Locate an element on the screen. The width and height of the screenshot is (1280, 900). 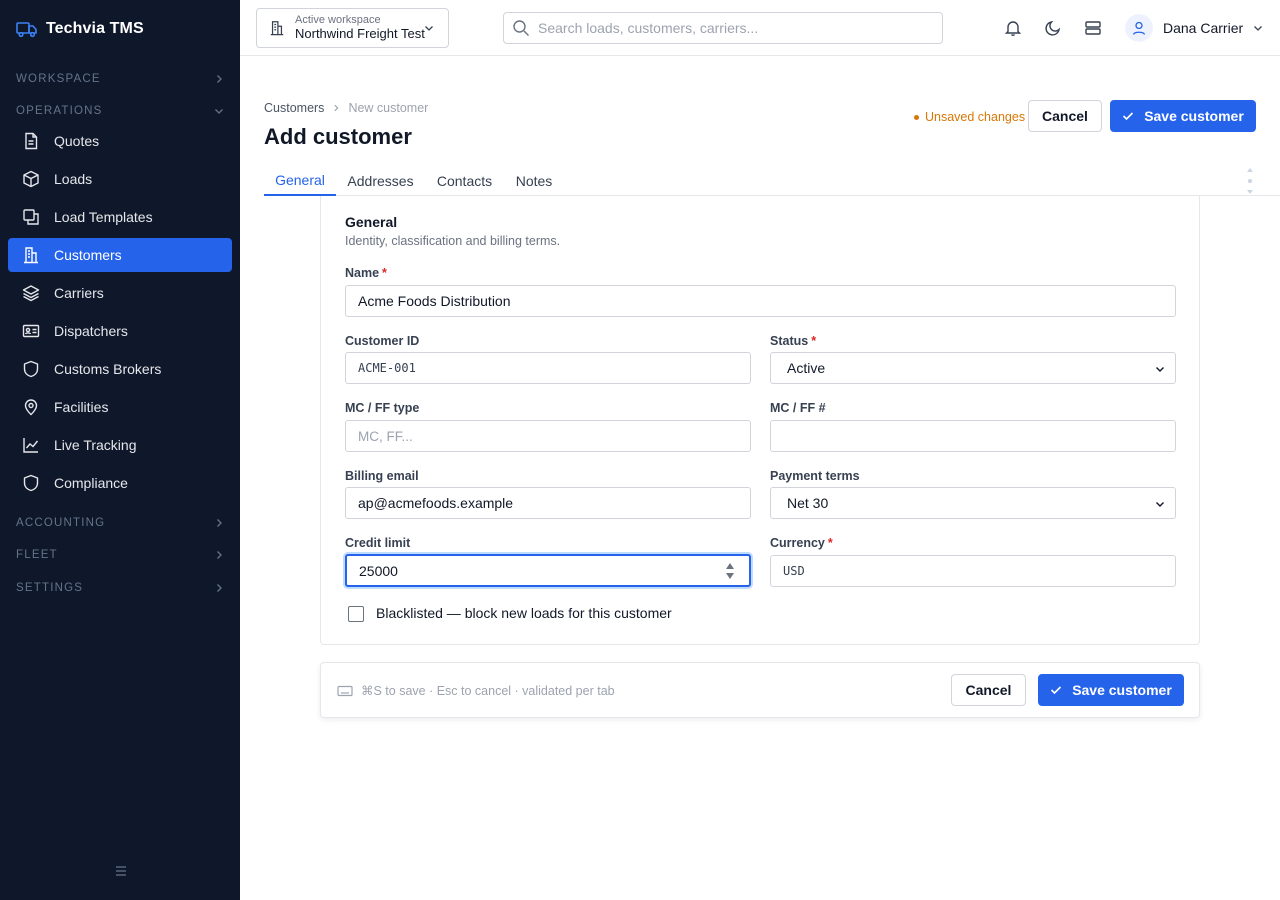
tab-general: General is located at coordinates (300, 181).